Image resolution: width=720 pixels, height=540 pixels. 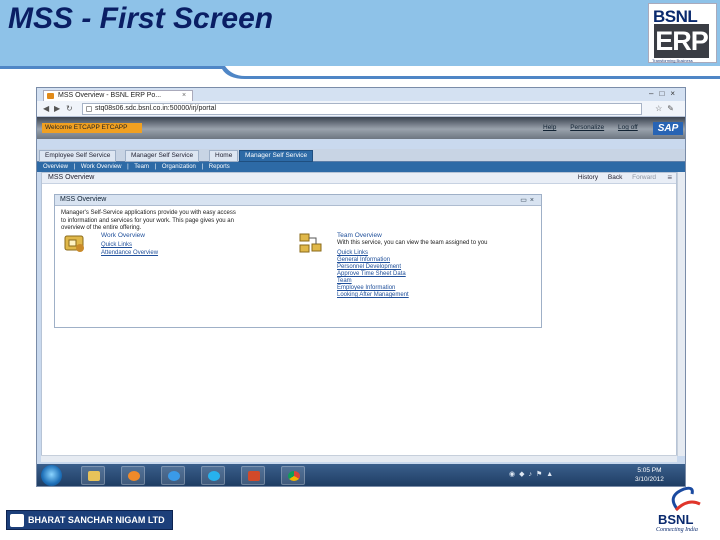 What do you see at coordinates (361, 94) in the screenshot?
I see `browser-tabstrip: MSS Overview - BSNL ERP Po... × –□×` at bounding box center [361, 94].